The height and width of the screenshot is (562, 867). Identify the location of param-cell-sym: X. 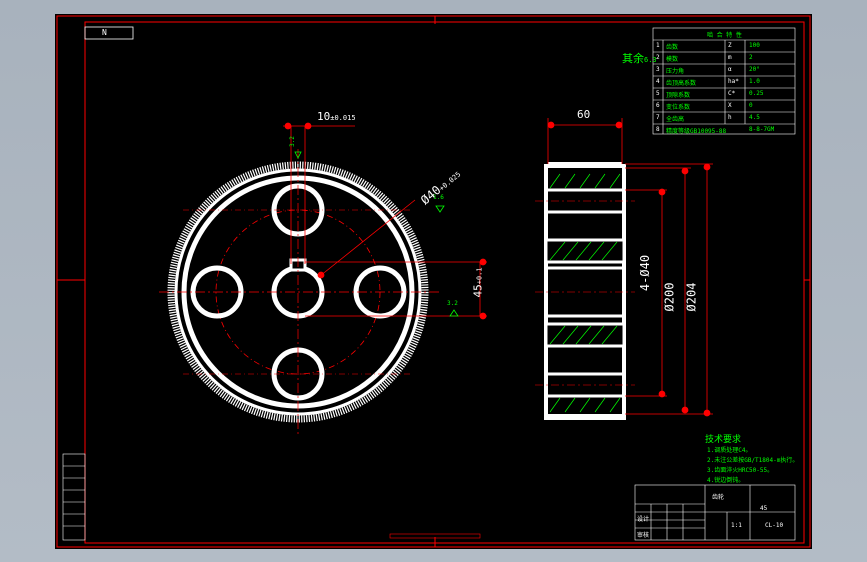
(730, 105).